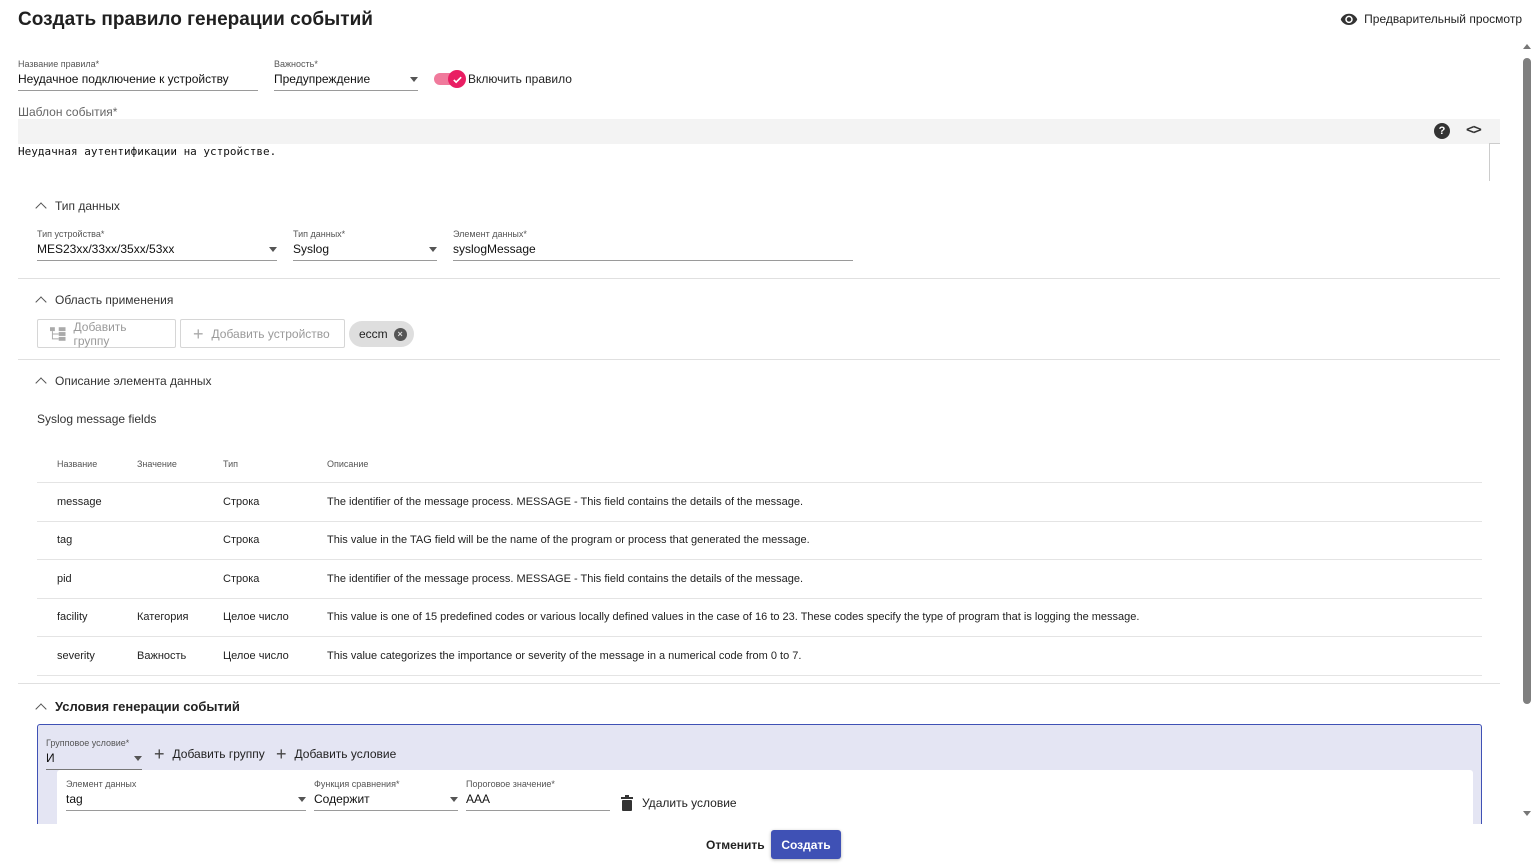  What do you see at coordinates (538, 800) in the screenshot?
I see `threshold-input: AAA` at bounding box center [538, 800].